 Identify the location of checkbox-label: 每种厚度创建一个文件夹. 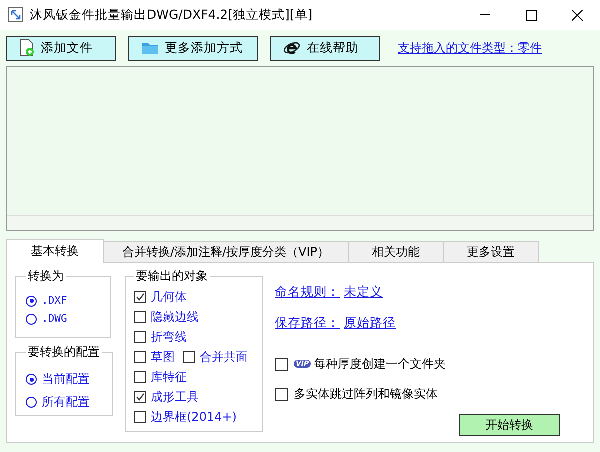
(380, 364).